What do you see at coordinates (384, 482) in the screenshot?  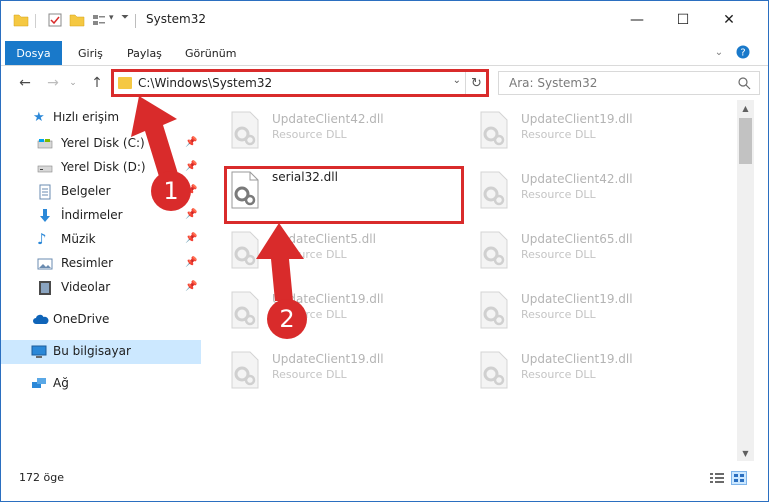 I see `status-bar: 172 öge` at bounding box center [384, 482].